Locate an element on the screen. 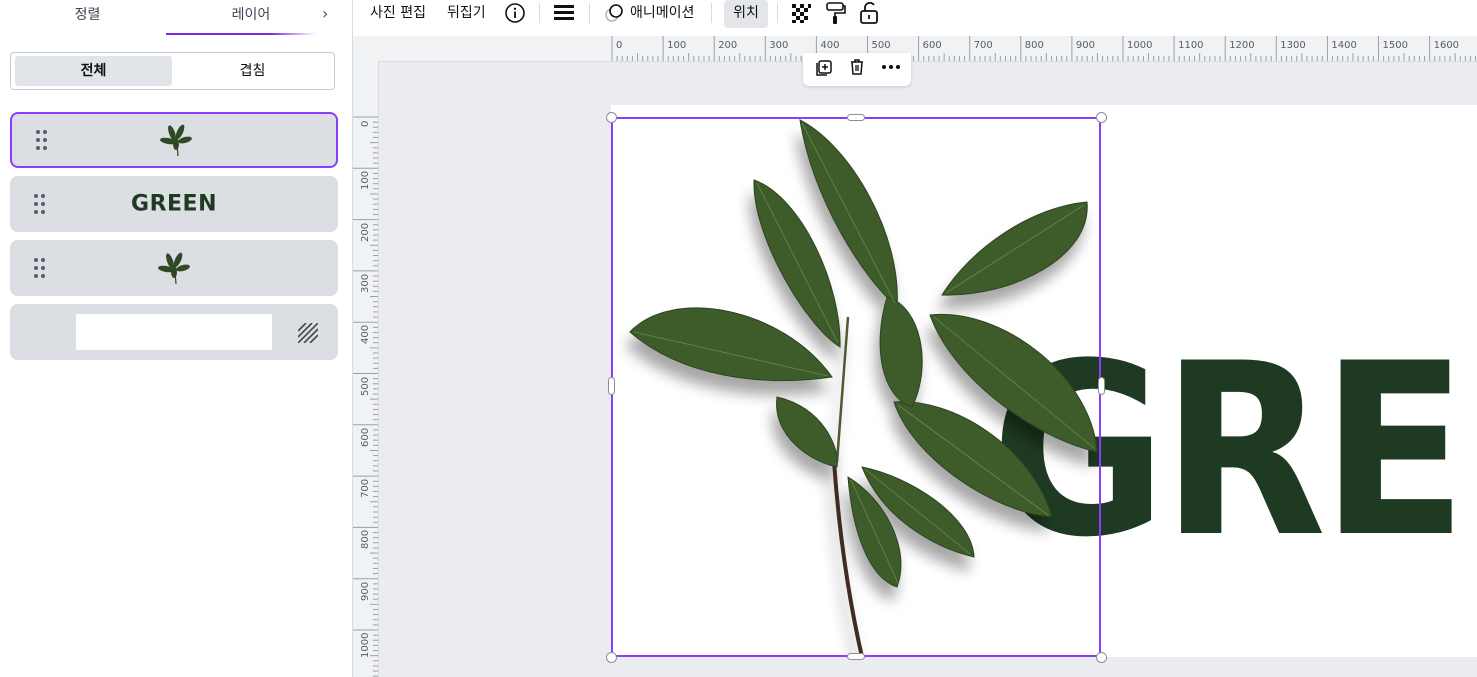  ruler-corner is located at coordinates (365, 48).